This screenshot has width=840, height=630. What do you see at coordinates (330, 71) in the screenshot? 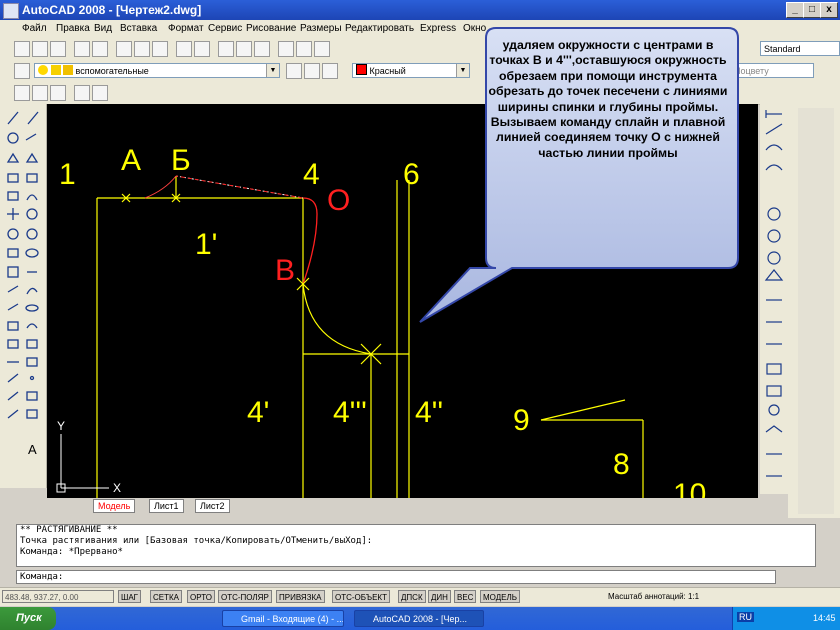
I see `layer-state-icon` at bounding box center [330, 71].